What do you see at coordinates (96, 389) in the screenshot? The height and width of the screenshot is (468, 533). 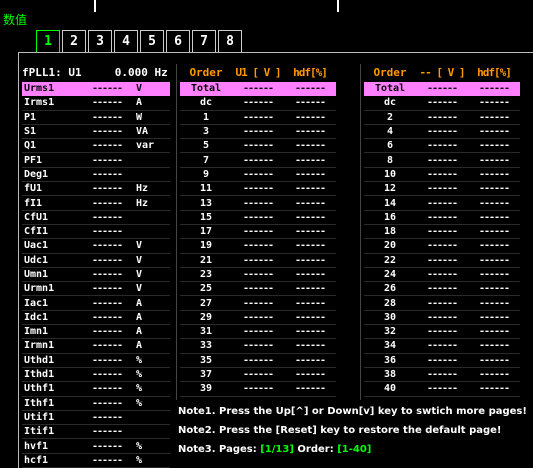 I see `measurement-row: Uthf1 ------%` at bounding box center [96, 389].